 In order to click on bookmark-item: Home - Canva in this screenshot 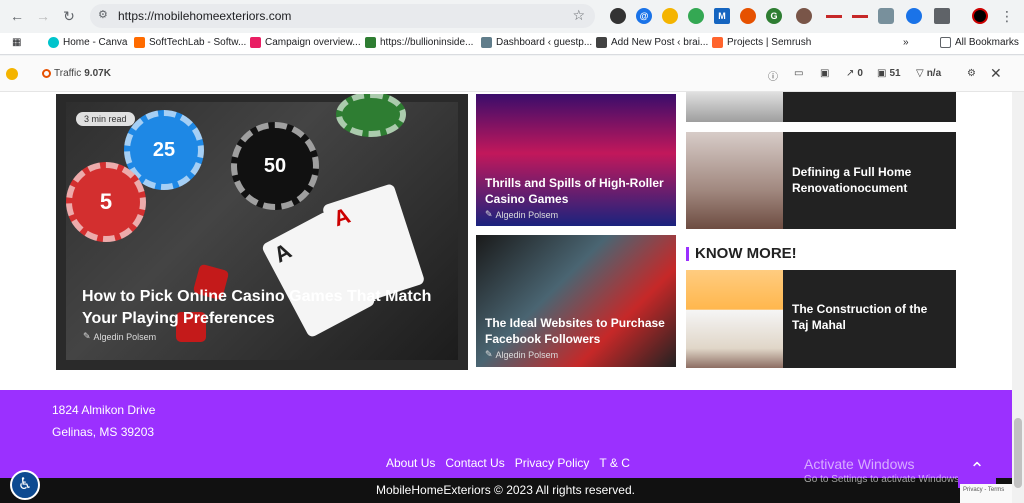, I will do `click(87, 42)`.